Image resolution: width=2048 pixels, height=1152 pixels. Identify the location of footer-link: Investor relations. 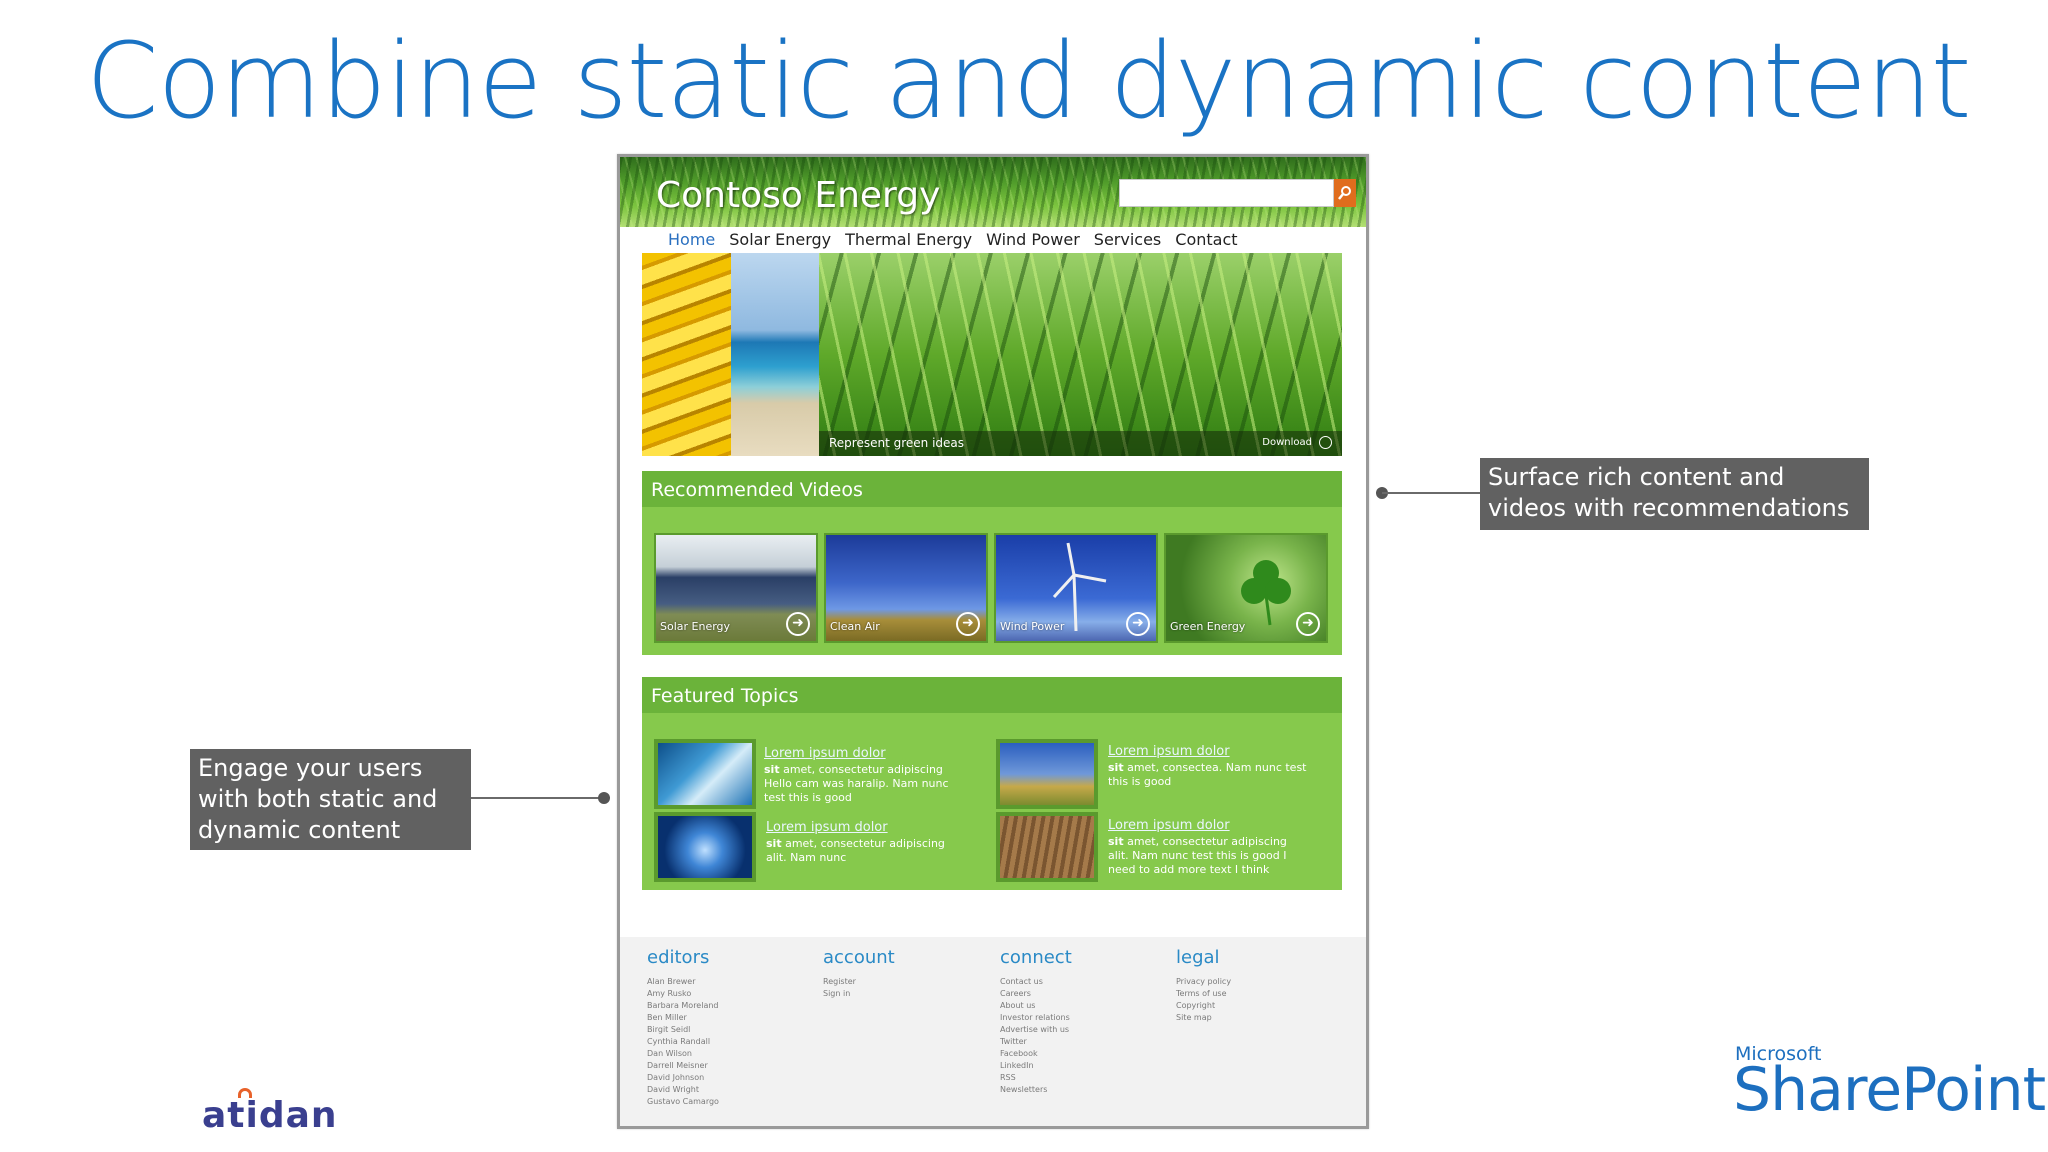
(1080, 1018).